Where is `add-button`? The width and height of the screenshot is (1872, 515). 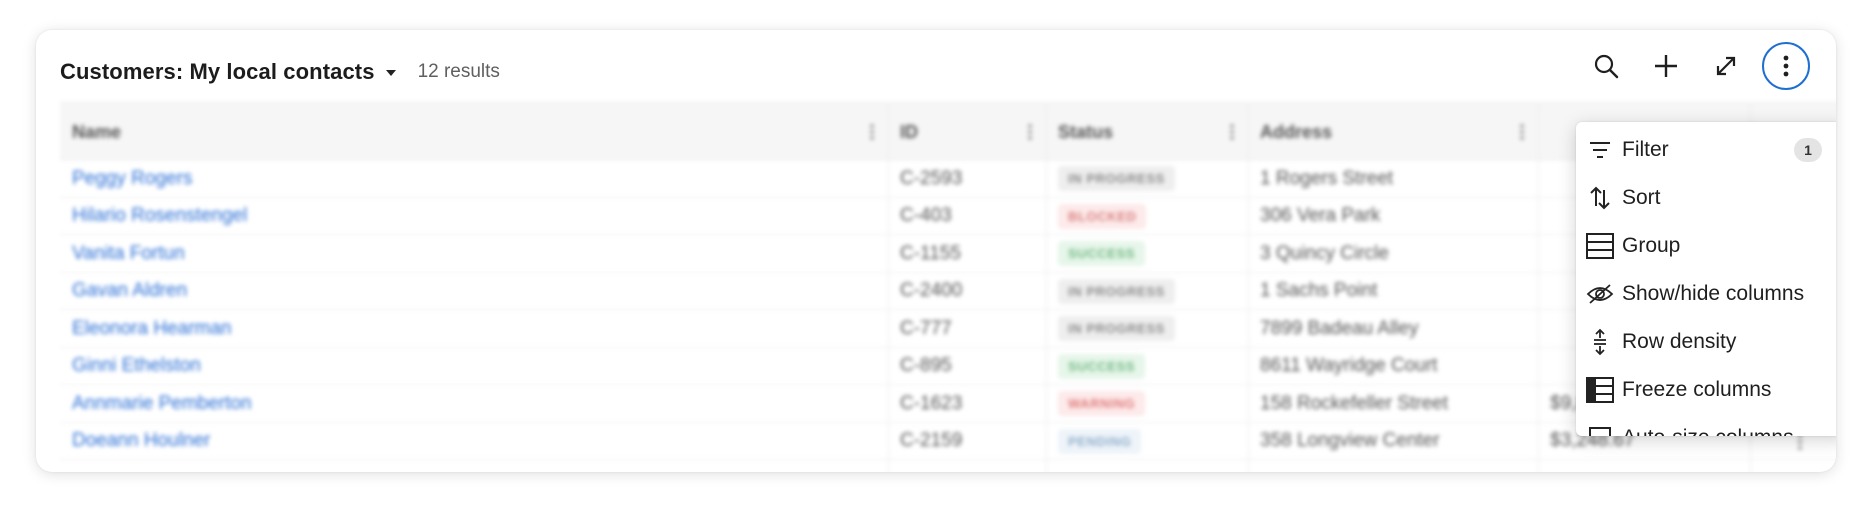 add-button is located at coordinates (1666, 66).